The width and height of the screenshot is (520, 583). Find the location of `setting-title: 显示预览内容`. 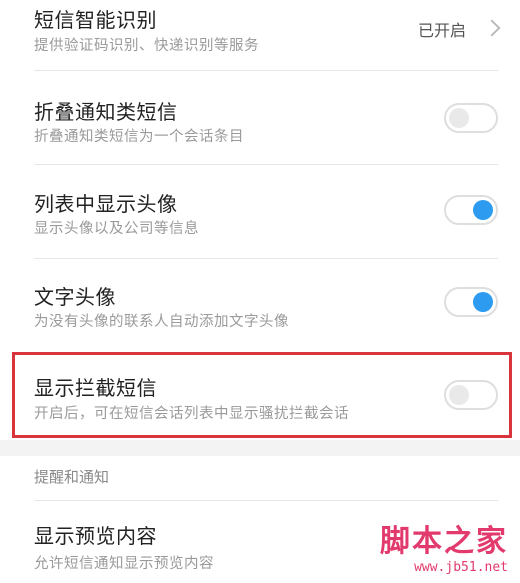

setting-title: 显示预览内容 is located at coordinates (95, 536).